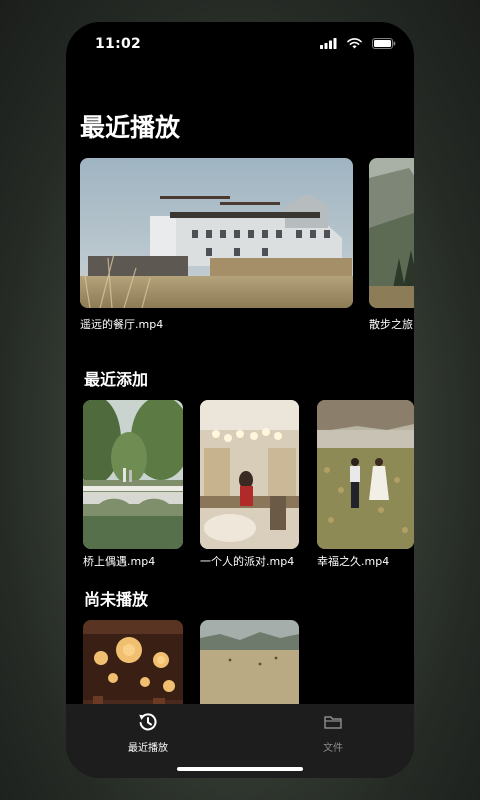 The height and width of the screenshot is (800, 480). I want to click on video-title: 桥上偶遇.mp4, so click(119, 561).